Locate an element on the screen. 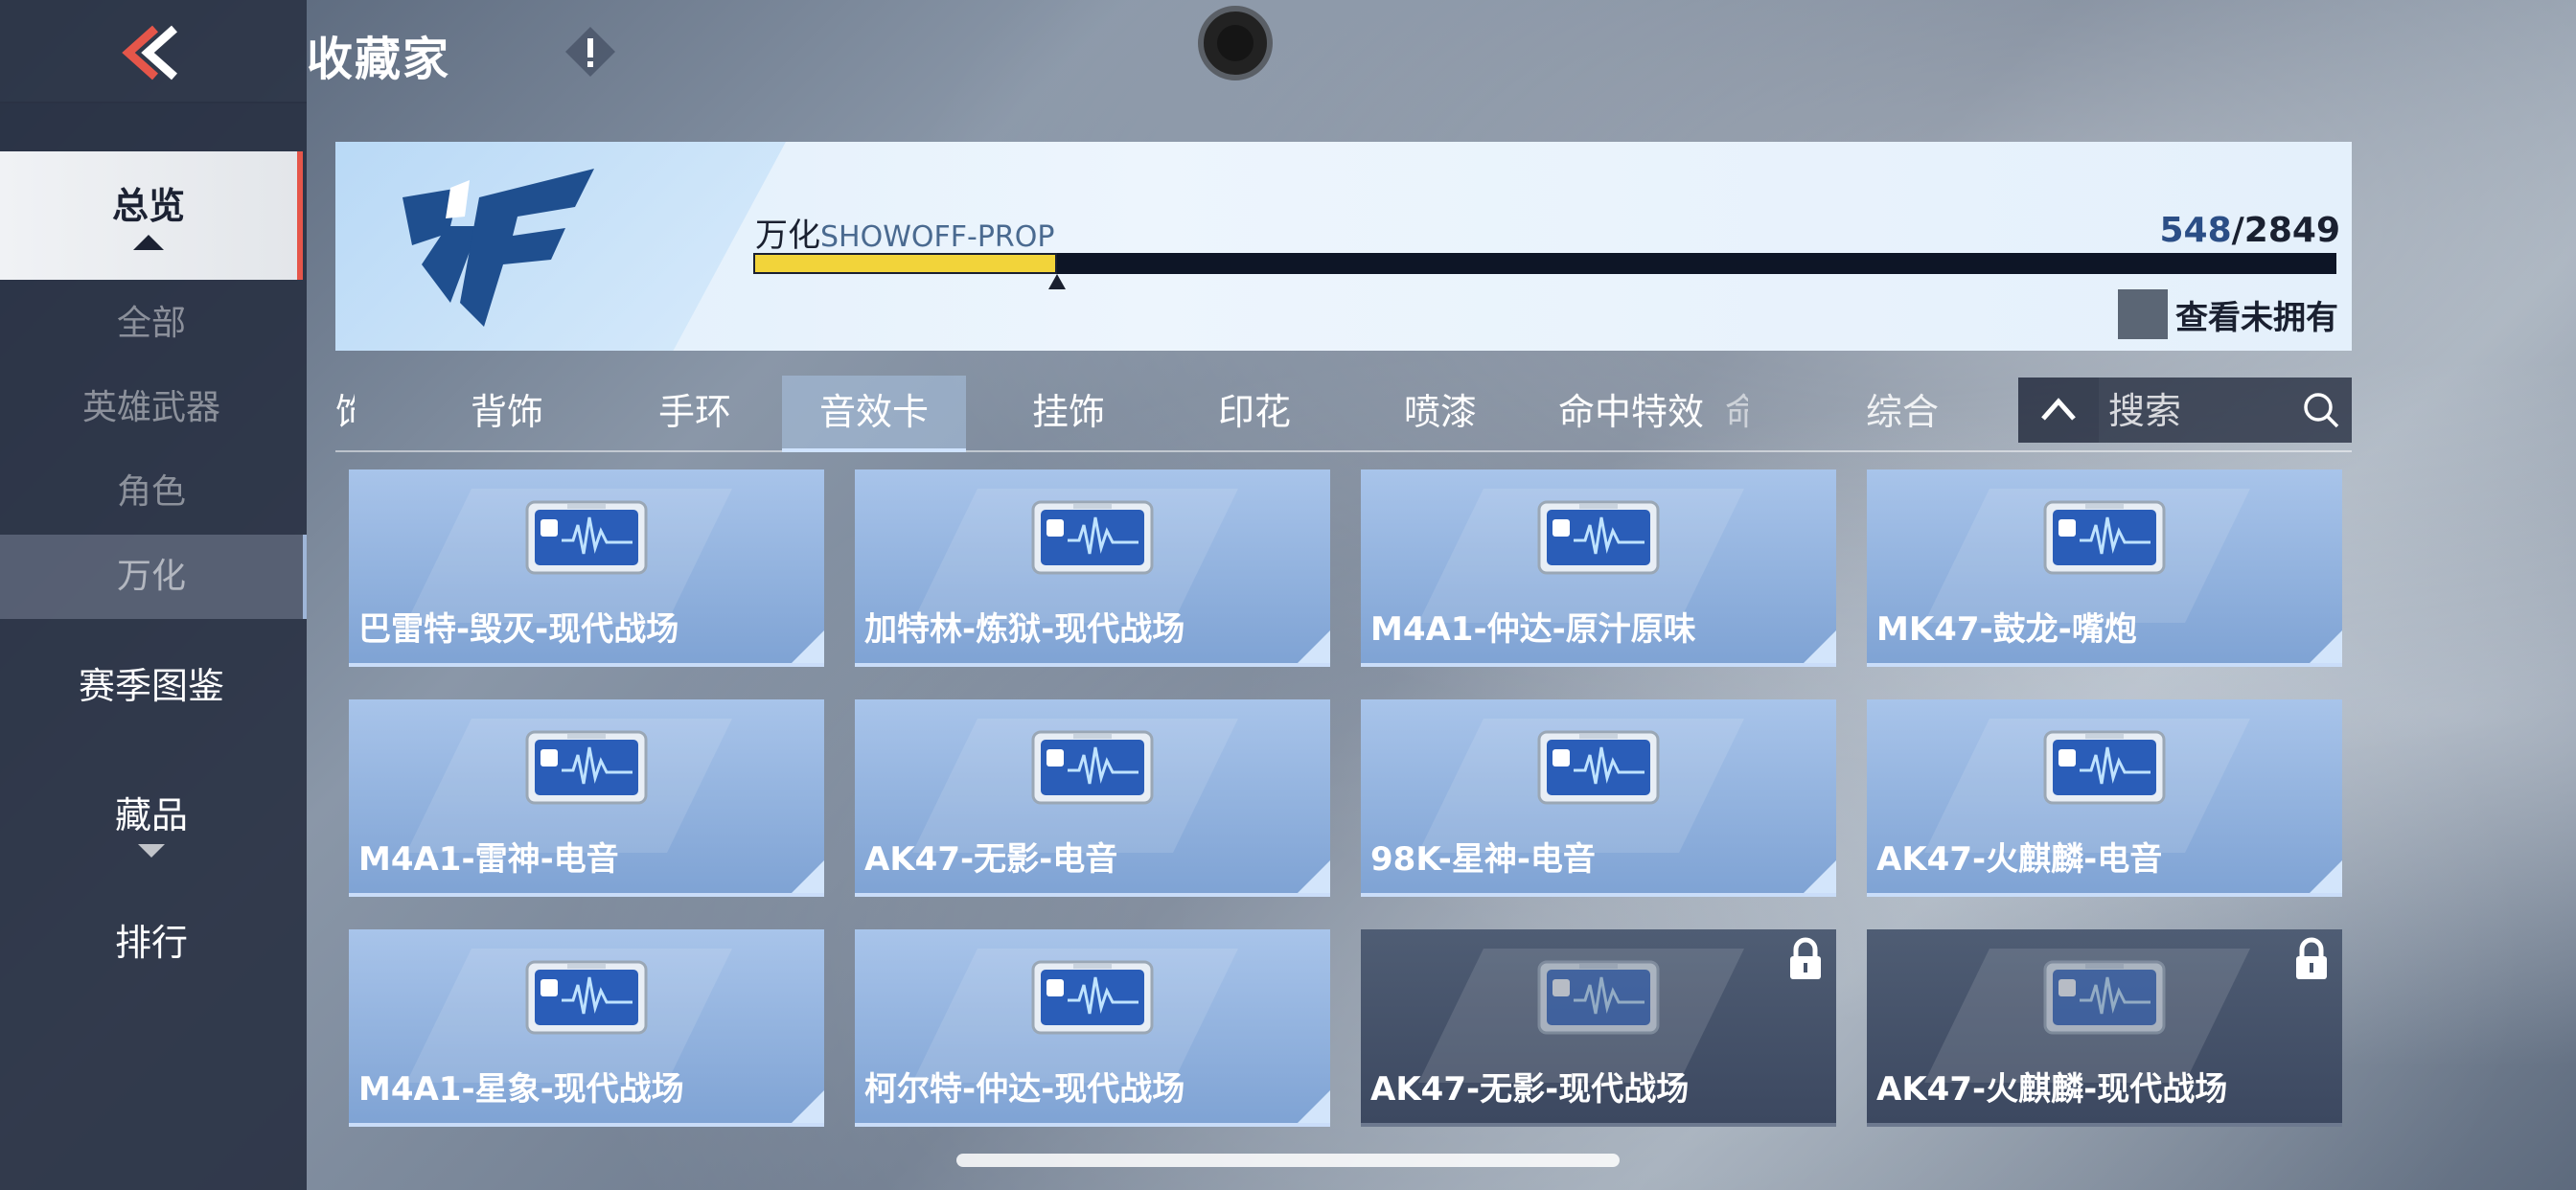 Image resolution: width=2576 pixels, height=1190 pixels. card-label: MK47-鼓龙-嘴炮 is located at coordinates (2006, 630).